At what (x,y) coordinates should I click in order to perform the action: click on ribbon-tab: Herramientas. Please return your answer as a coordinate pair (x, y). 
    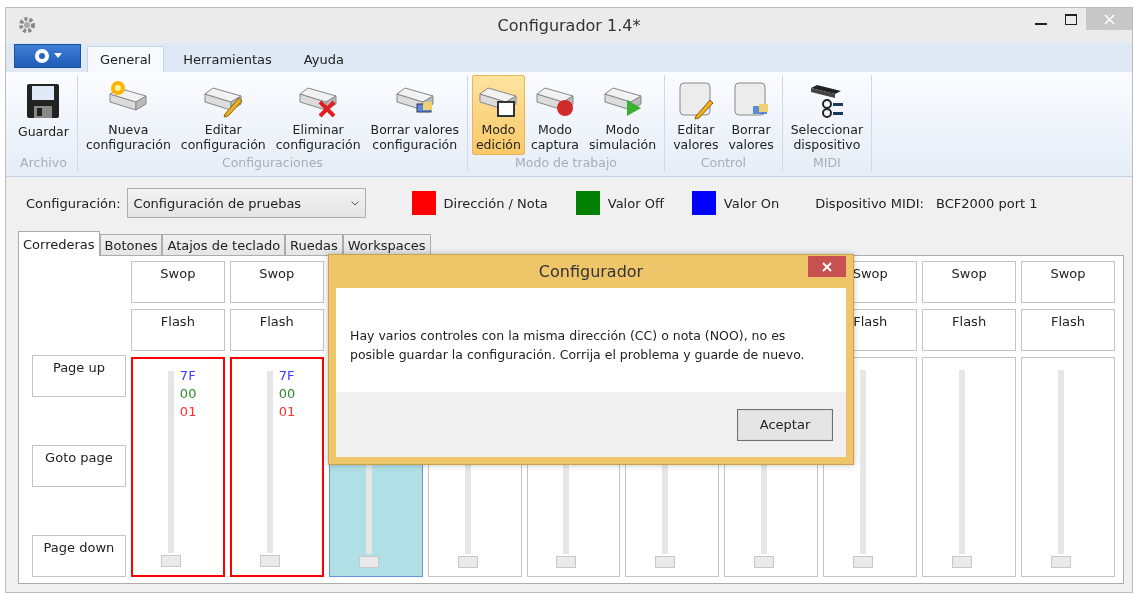
    Looking at the image, I should click on (227, 59).